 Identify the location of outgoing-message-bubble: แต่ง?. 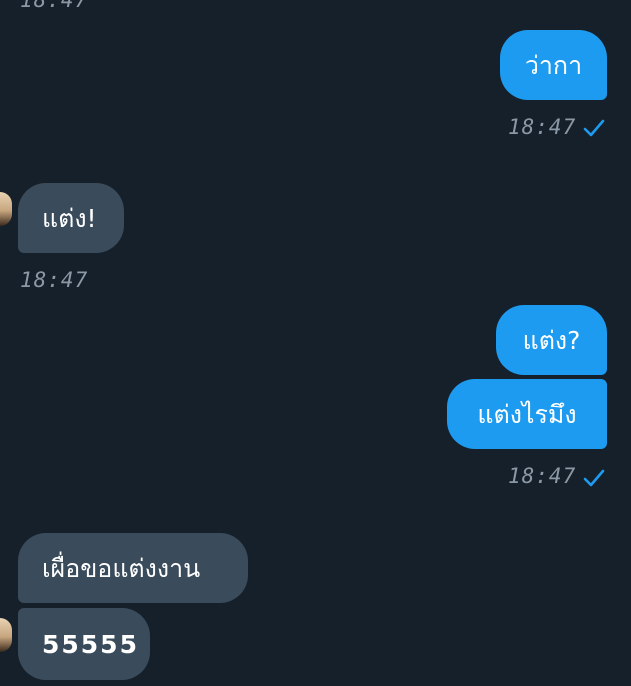
(551, 340).